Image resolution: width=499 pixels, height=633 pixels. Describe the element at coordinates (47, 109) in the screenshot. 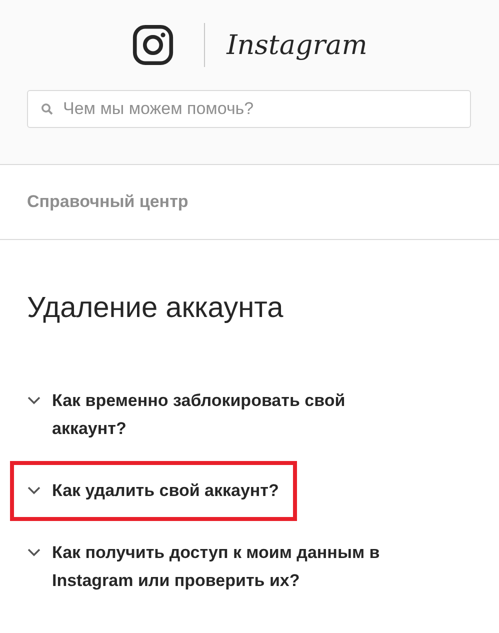

I see `search-icon` at that location.